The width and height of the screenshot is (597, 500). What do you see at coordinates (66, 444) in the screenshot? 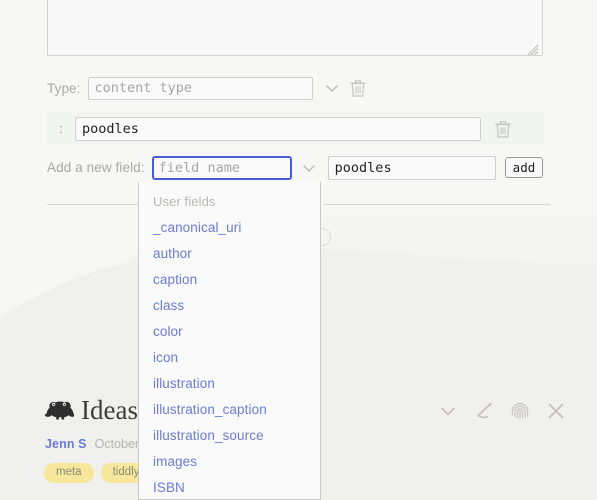
I see `card-author: Jenn S` at bounding box center [66, 444].